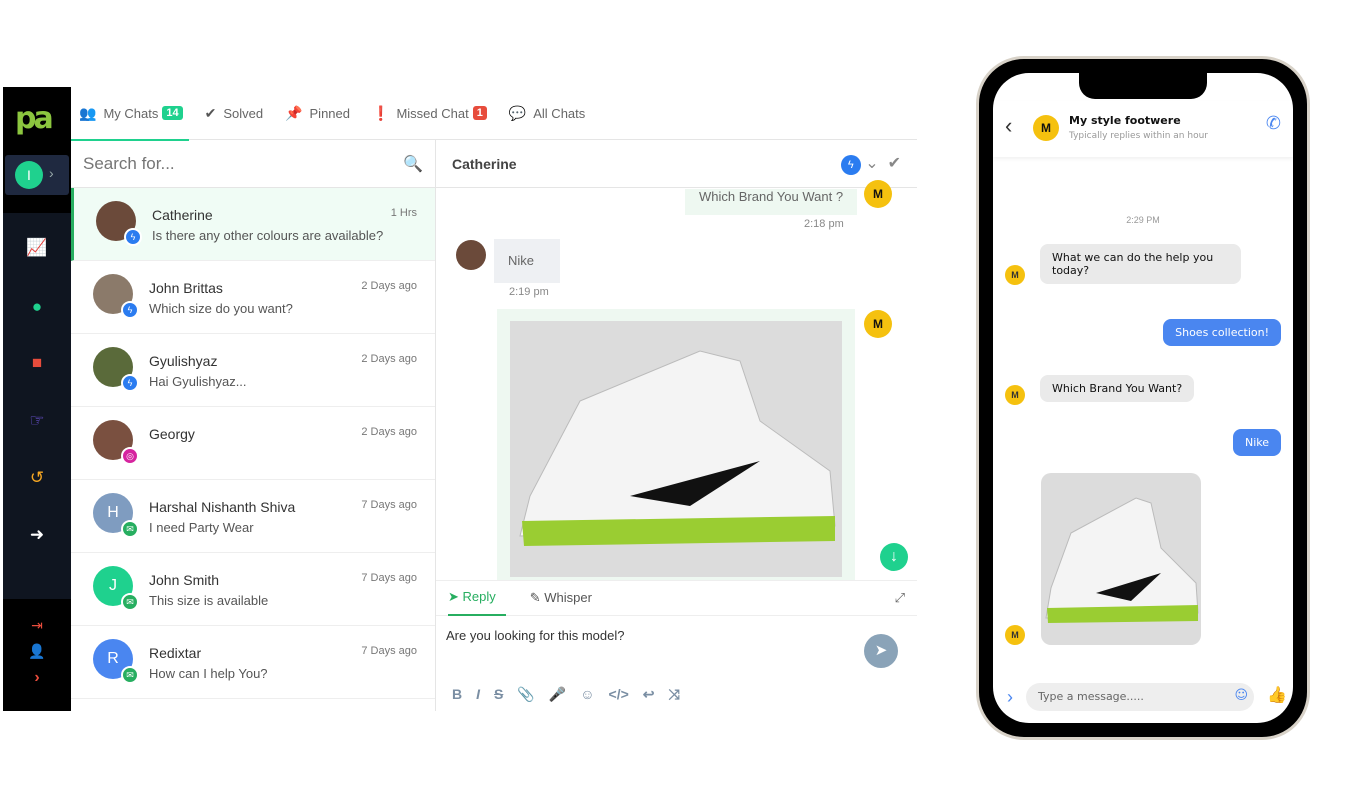 This screenshot has height=800, width=1366. I want to click on search-icon: 🔍, so click(413, 164).